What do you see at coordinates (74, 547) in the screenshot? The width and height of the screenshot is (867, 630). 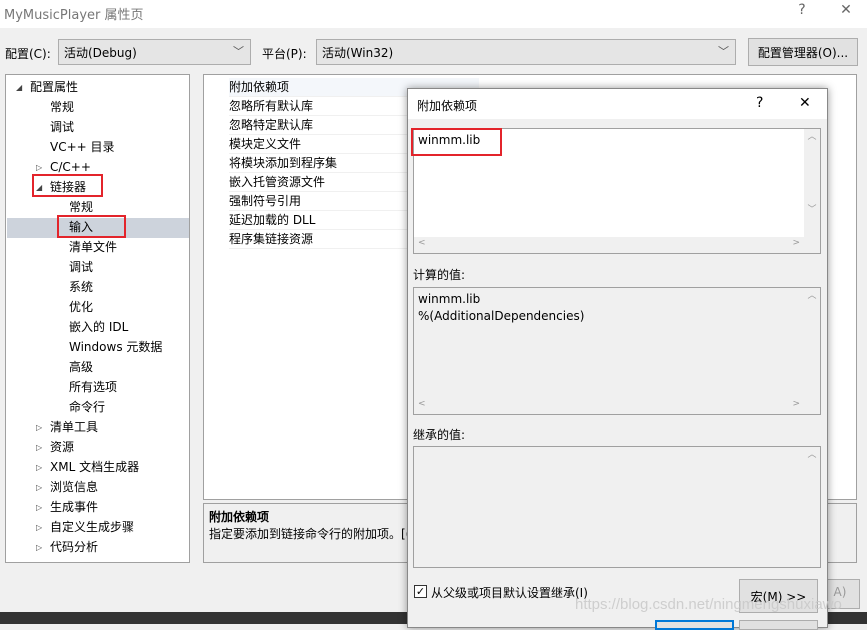 I see `tree-item: 代码分析` at bounding box center [74, 547].